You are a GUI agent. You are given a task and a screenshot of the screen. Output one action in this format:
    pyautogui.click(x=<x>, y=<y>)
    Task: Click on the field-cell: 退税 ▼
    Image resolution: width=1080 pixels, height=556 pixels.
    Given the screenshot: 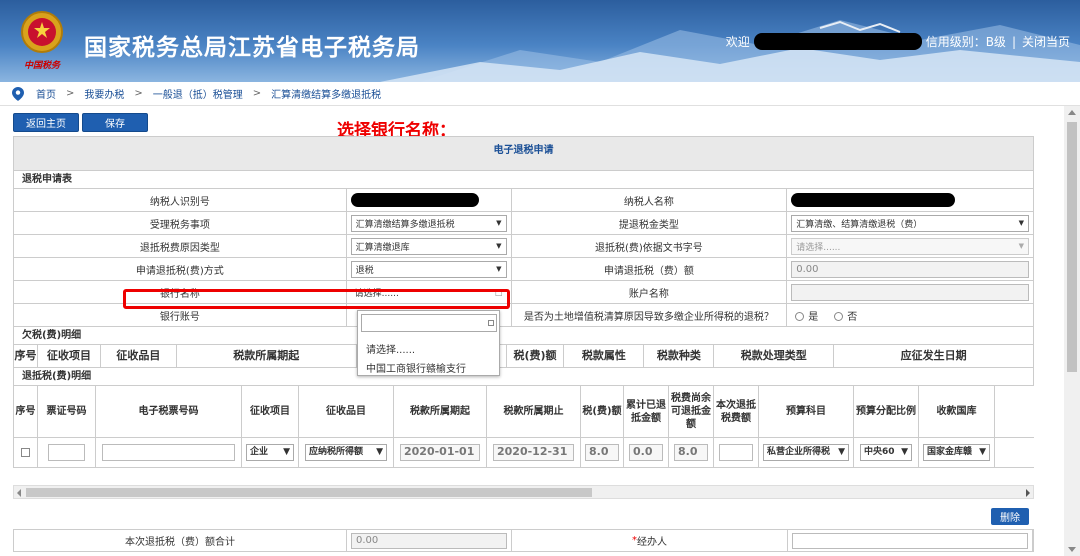 What is the action you would take?
    pyautogui.click(x=429, y=269)
    